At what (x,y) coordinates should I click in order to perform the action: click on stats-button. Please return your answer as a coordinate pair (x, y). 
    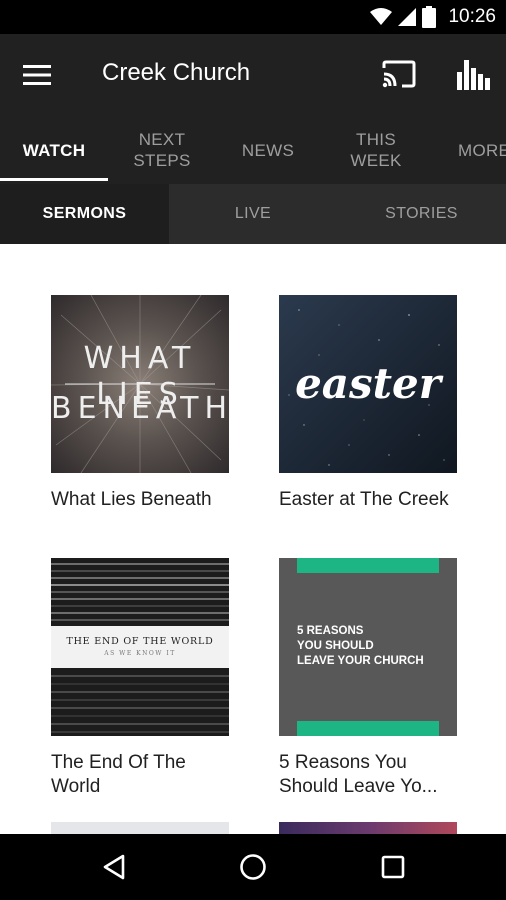
    Looking at the image, I should click on (473, 74).